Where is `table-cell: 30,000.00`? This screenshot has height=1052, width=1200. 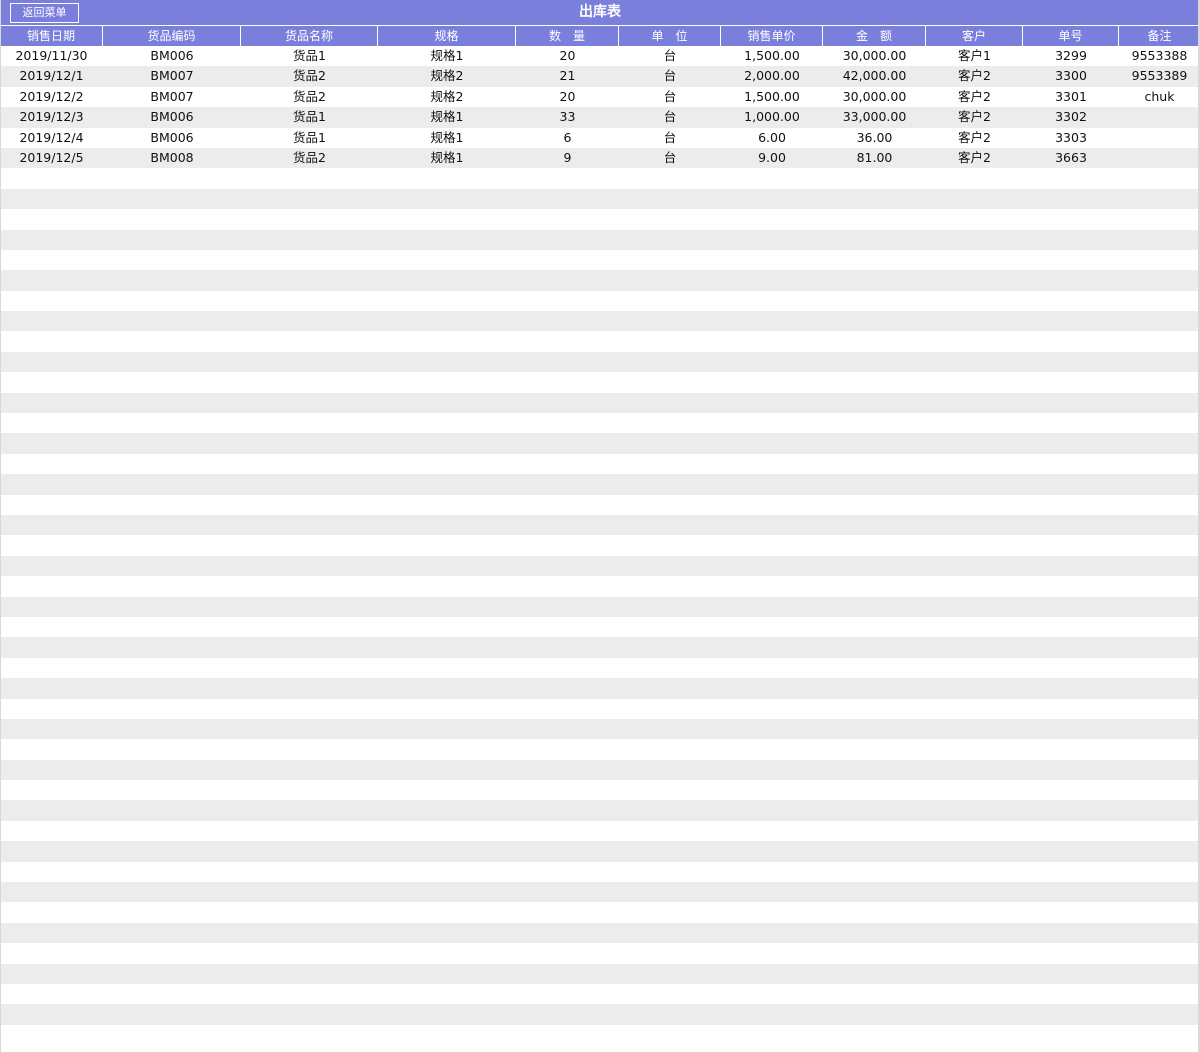 table-cell: 30,000.00 is located at coordinates (874, 56).